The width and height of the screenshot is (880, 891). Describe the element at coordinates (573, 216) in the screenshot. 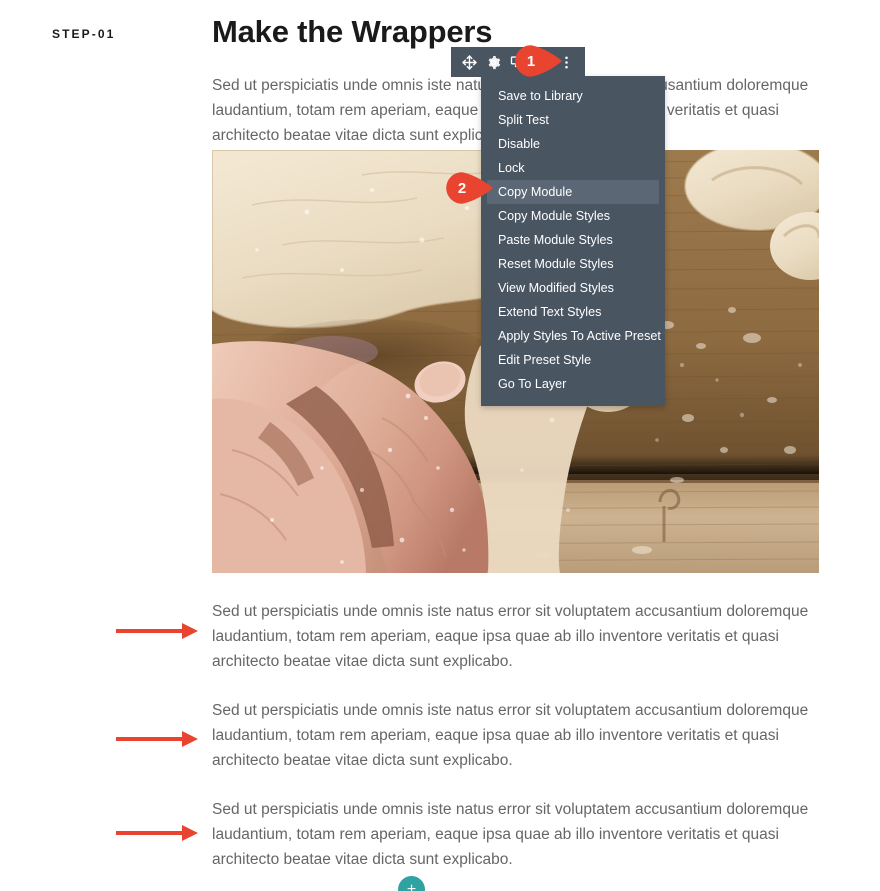

I see `menu-item-copy-module-styles: Copy Module Styles` at that location.